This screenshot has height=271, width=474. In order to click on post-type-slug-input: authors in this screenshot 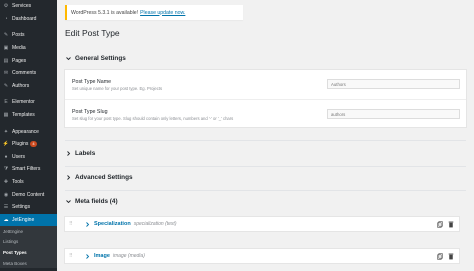, I will do `click(393, 114)`.